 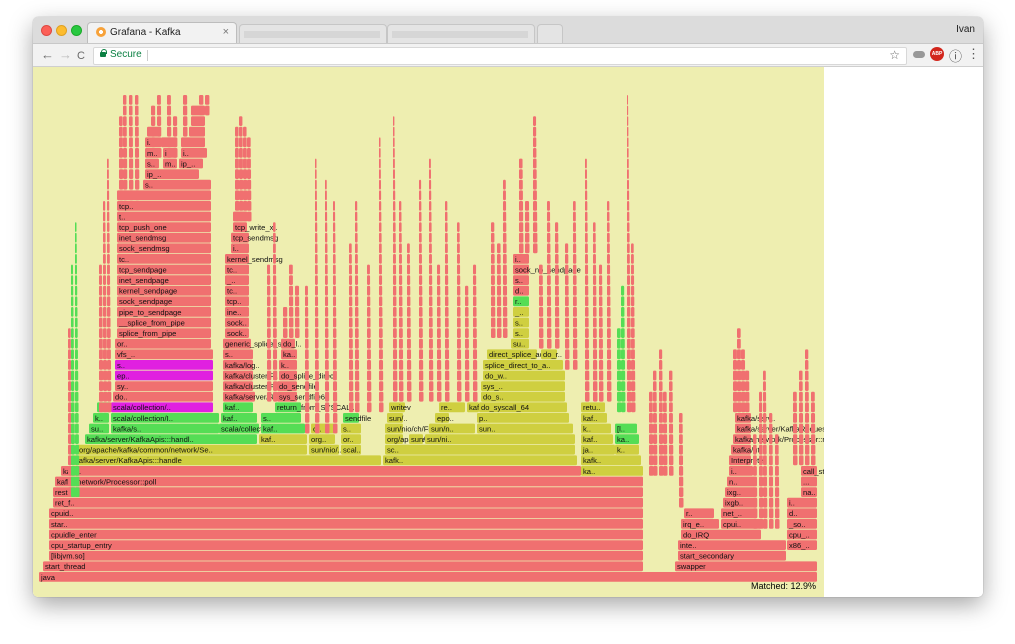 I want to click on menu-icon: ⋮, so click(x=973, y=54).